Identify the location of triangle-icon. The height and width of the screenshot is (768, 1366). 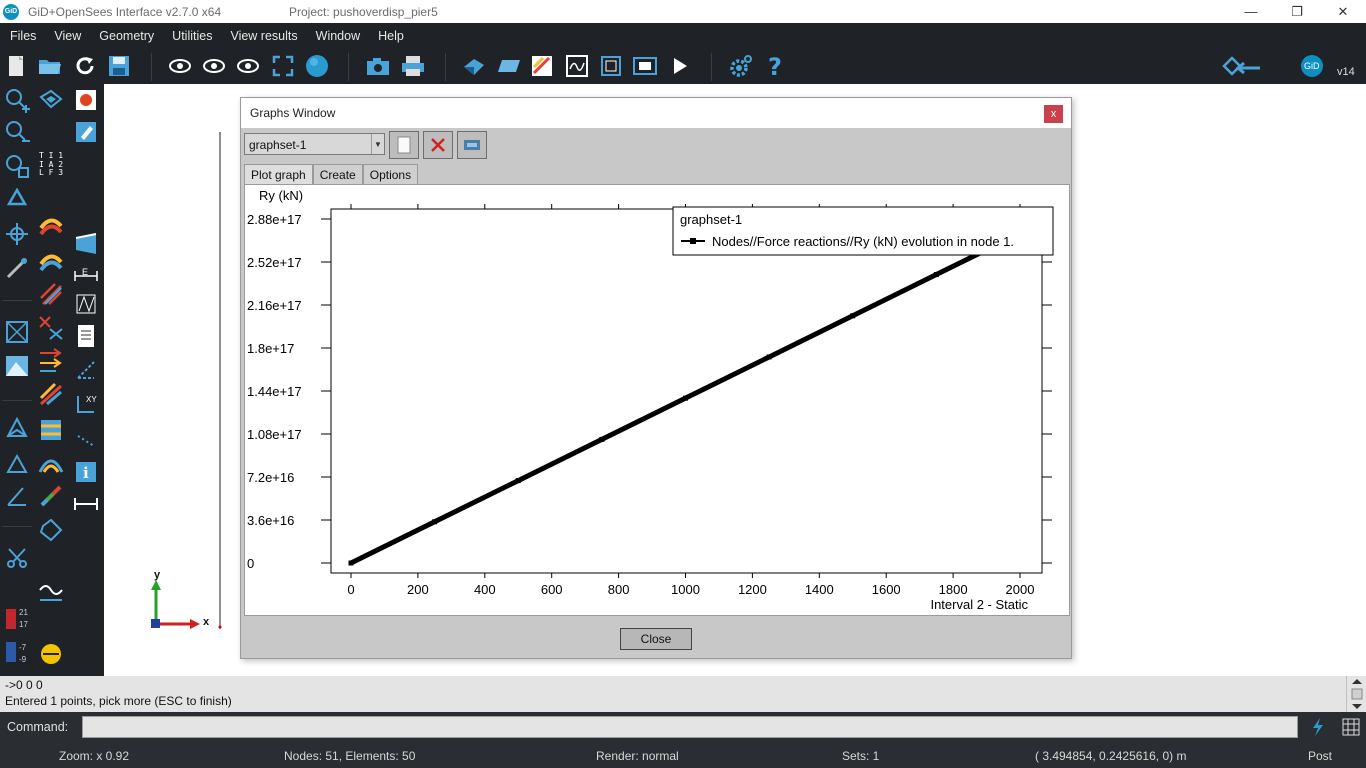
(17, 464).